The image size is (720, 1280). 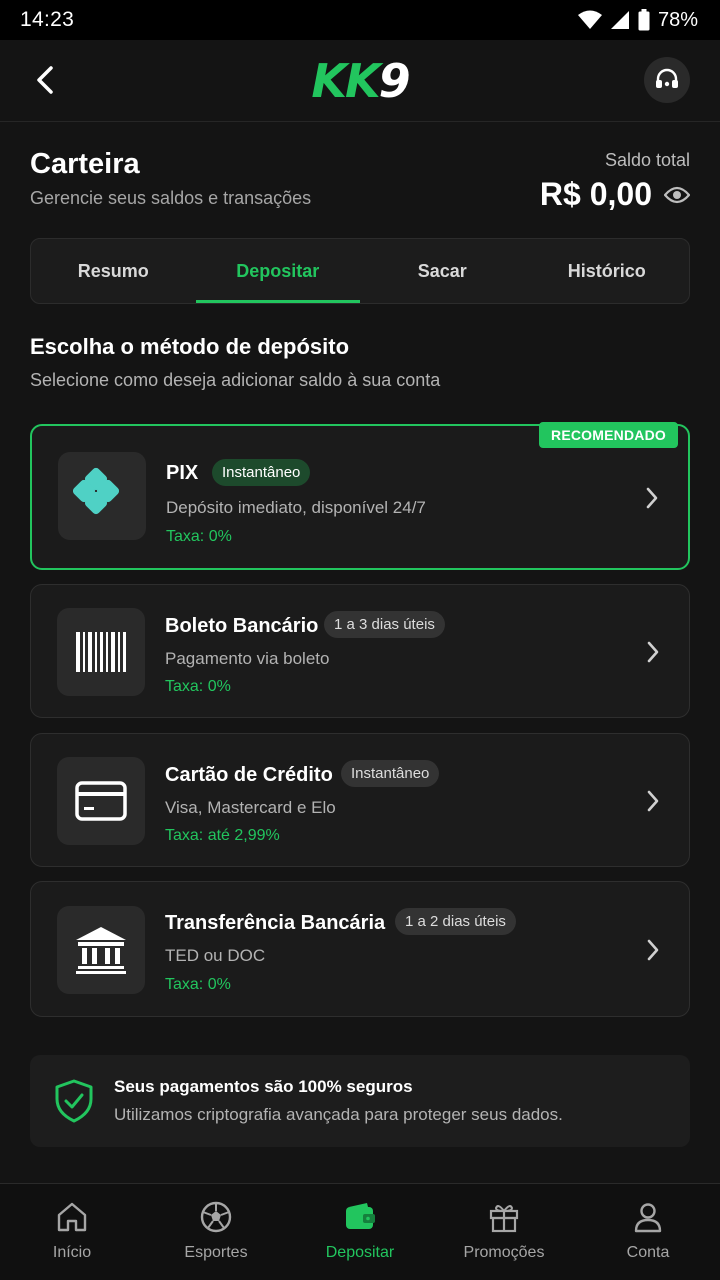 I want to click on page-title: Carteira, so click(x=85, y=164).